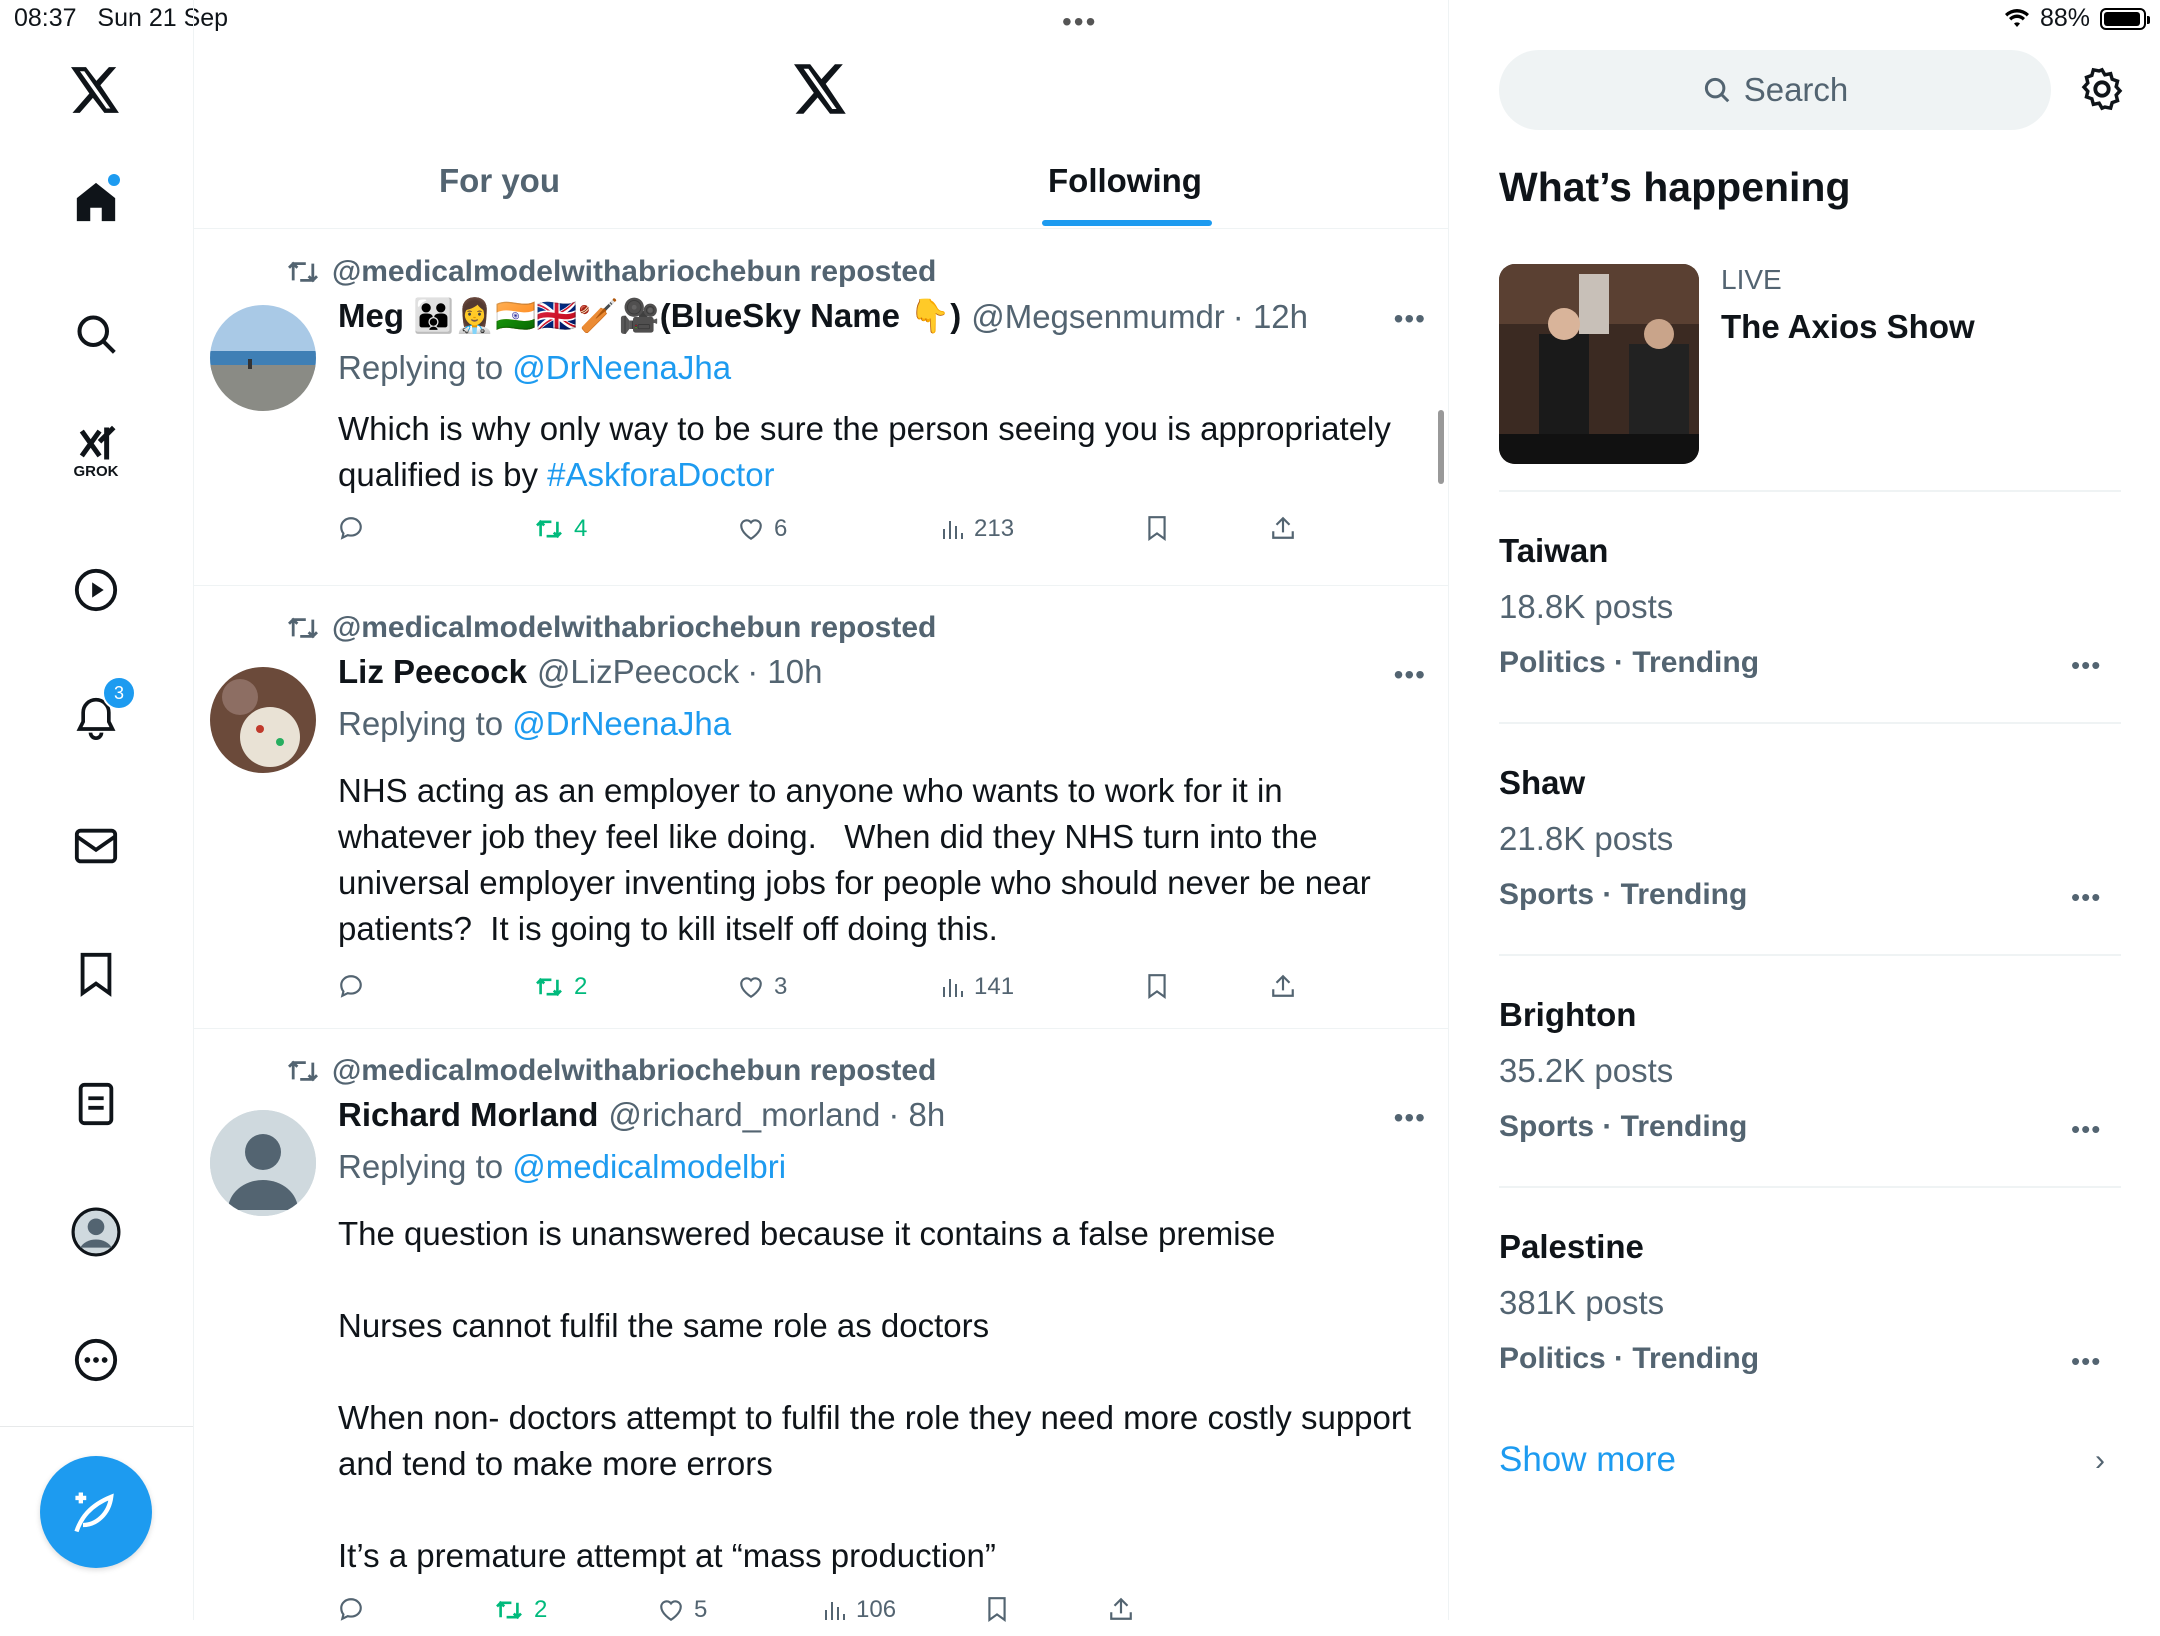 The width and height of the screenshot is (2160, 1636). What do you see at coordinates (96, 90) in the screenshot?
I see `x-logo-icon` at bounding box center [96, 90].